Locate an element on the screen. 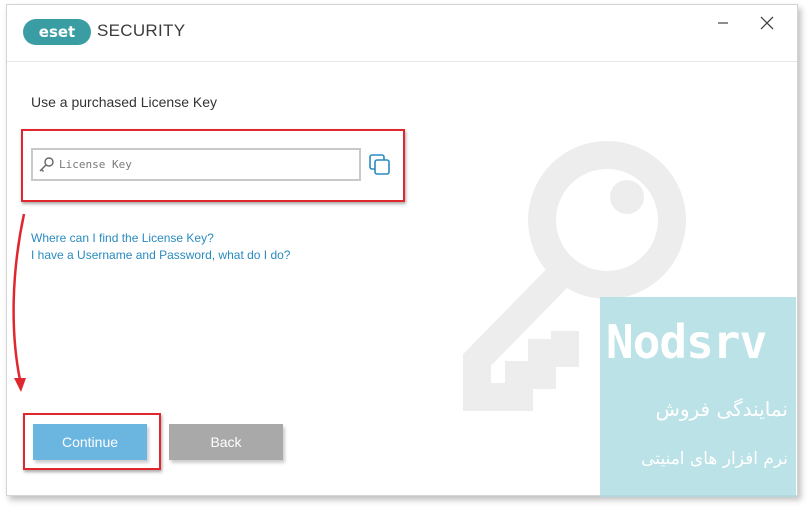 This screenshot has height=508, width=809. watermark-line-1: نمایندگی فروش is located at coordinates (721, 409).